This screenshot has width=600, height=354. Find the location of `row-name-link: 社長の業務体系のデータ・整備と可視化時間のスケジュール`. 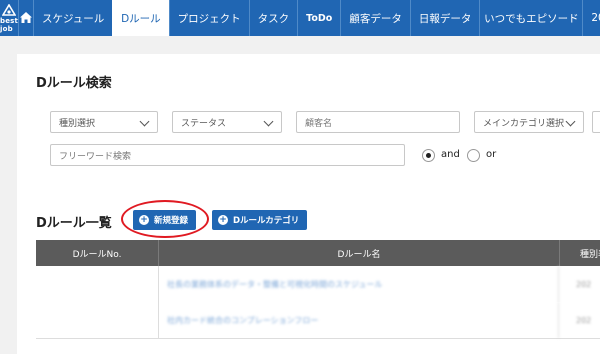

row-name-link: 社長の業務体系のデータ・整備と可視化時間のスケジュール is located at coordinates (359, 284).